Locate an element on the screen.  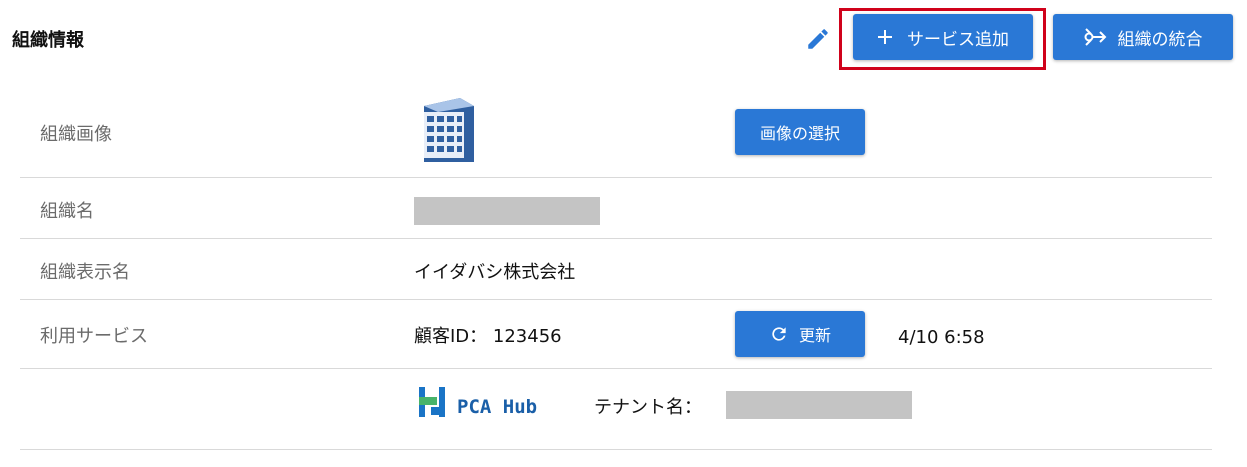
refresh-button: 更新 is located at coordinates (800, 334).